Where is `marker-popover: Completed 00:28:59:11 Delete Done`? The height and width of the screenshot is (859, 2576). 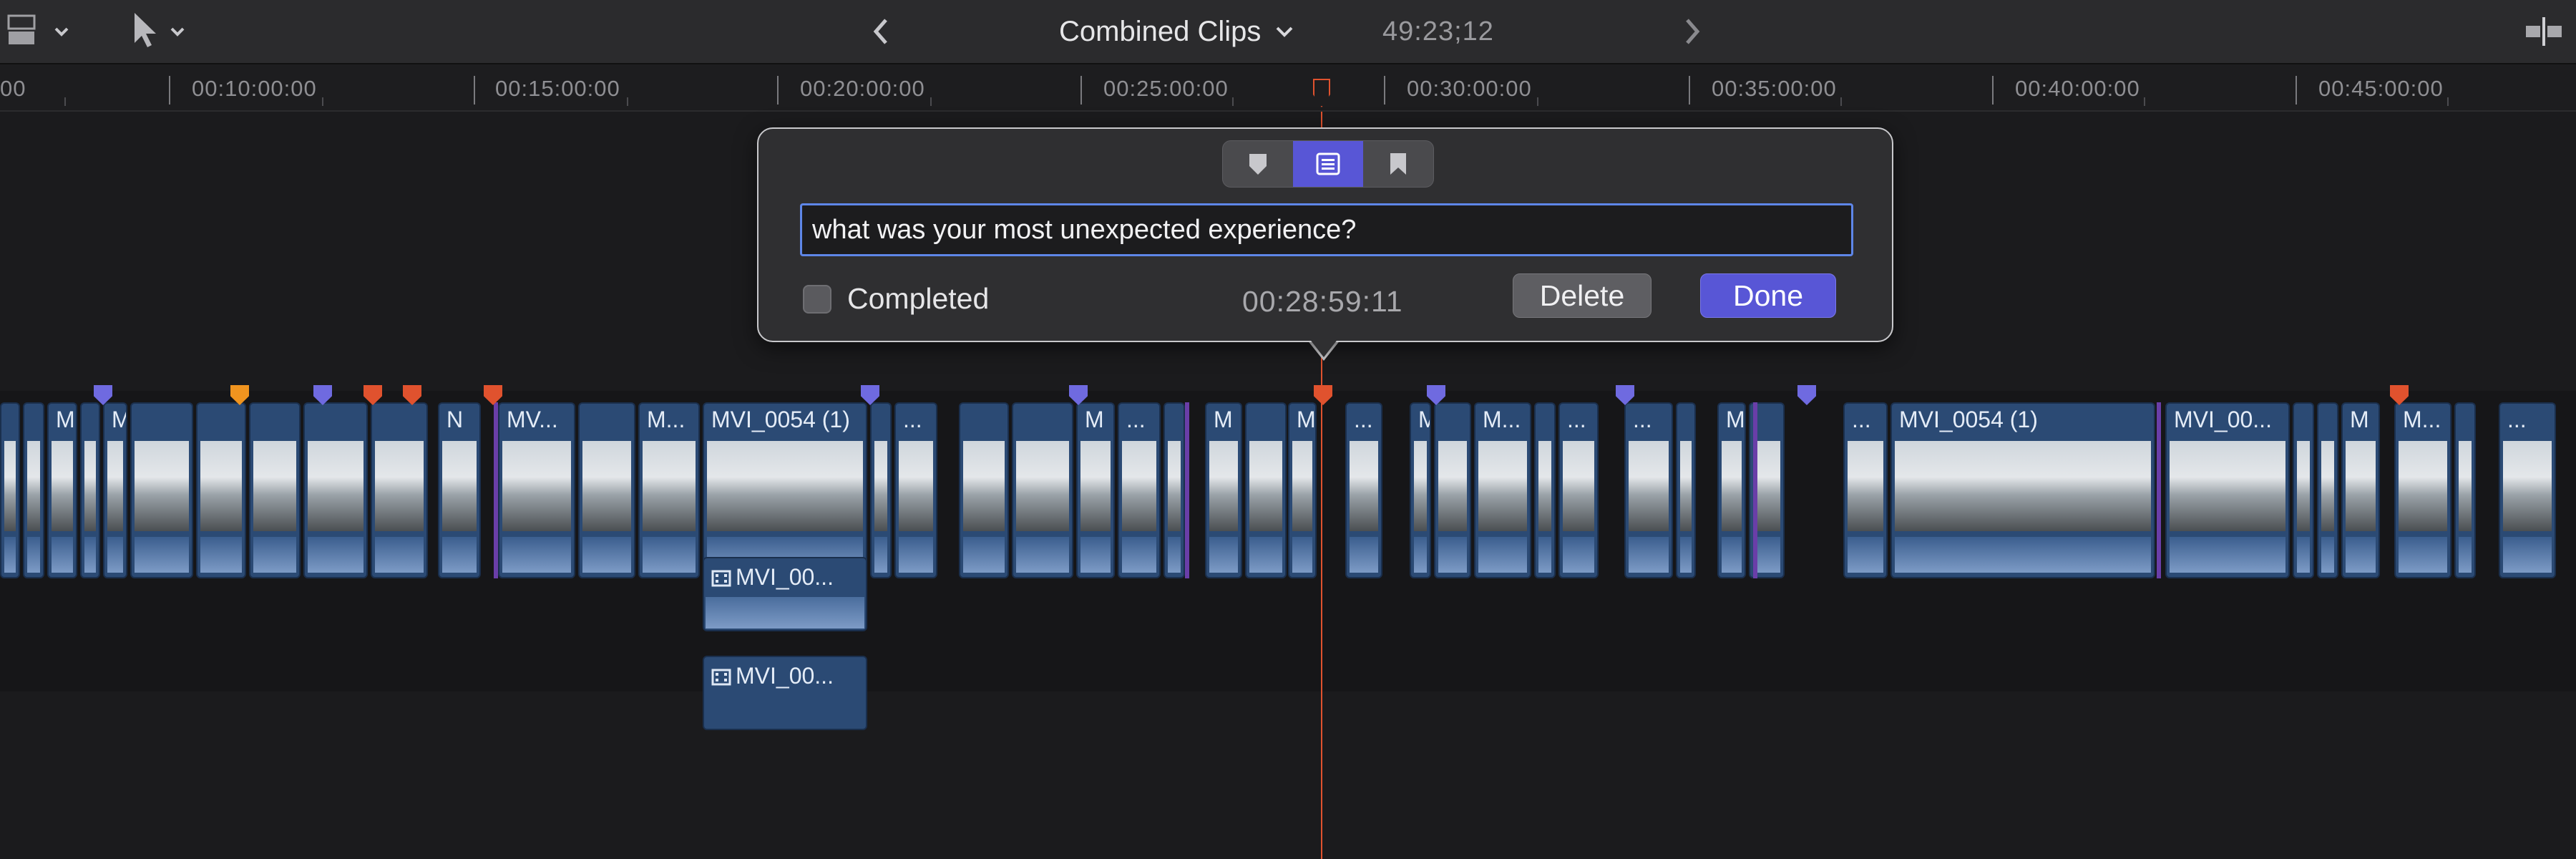
marker-popover: Completed 00:28:59:11 Delete Done is located at coordinates (1325, 234).